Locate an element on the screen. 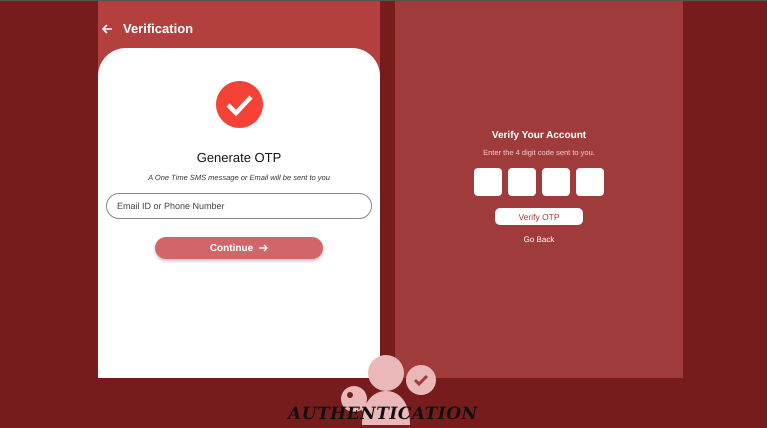  verify-otp-button: Verify OTP is located at coordinates (539, 216).